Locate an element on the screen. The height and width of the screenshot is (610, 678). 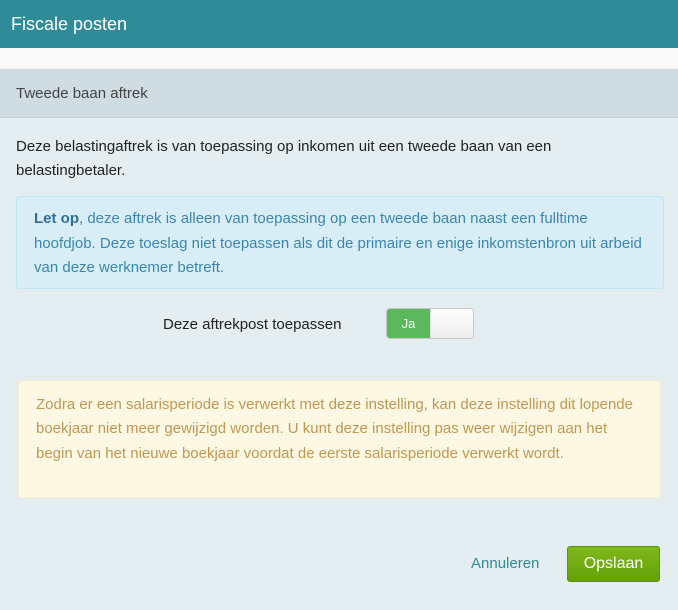
header-divider is located at coordinates (339, 58).